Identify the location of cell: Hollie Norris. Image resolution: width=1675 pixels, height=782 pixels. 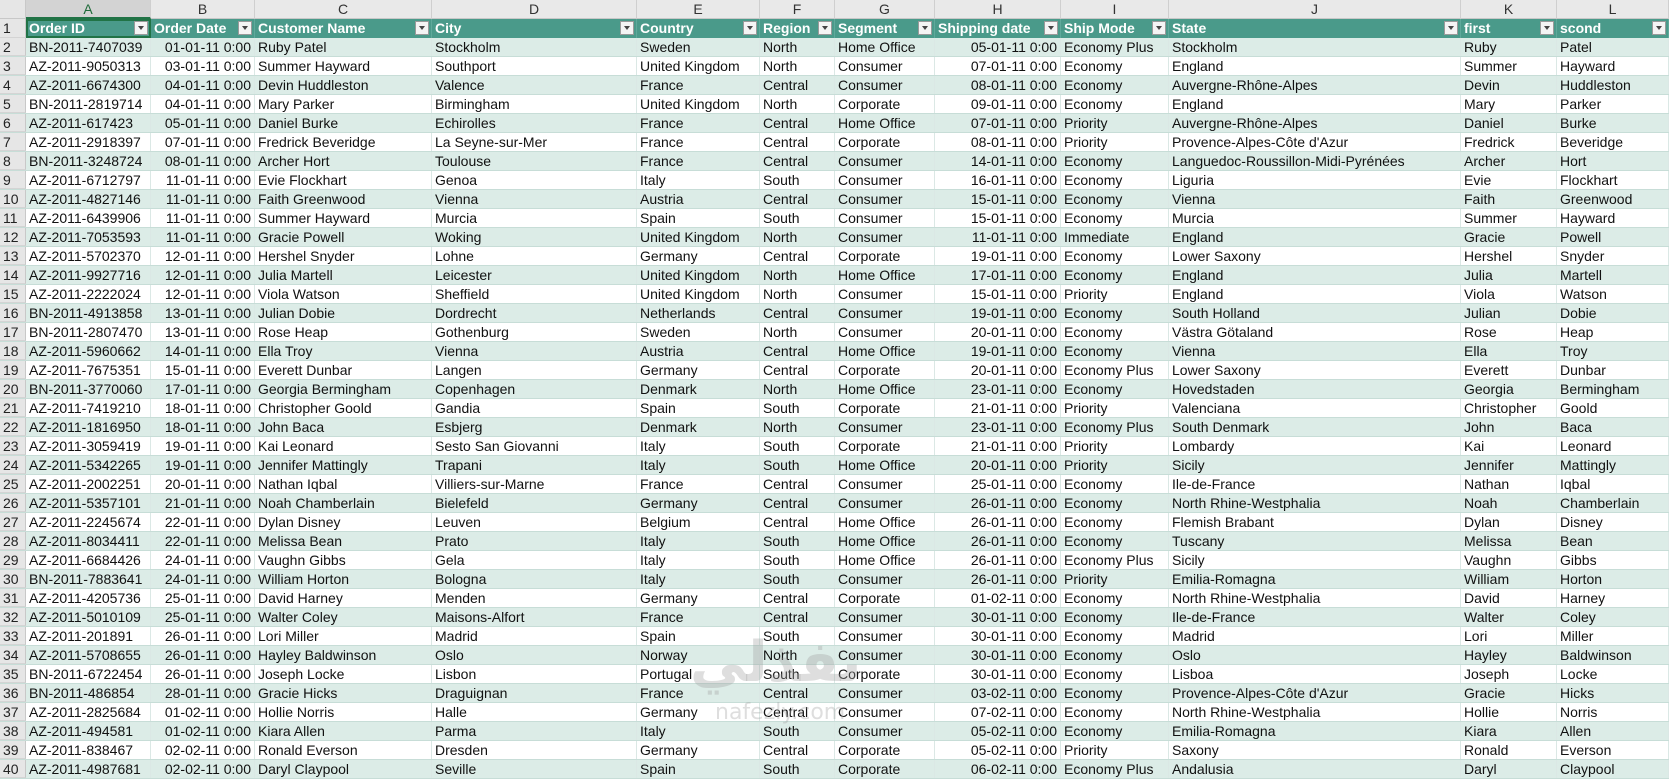
(343, 712).